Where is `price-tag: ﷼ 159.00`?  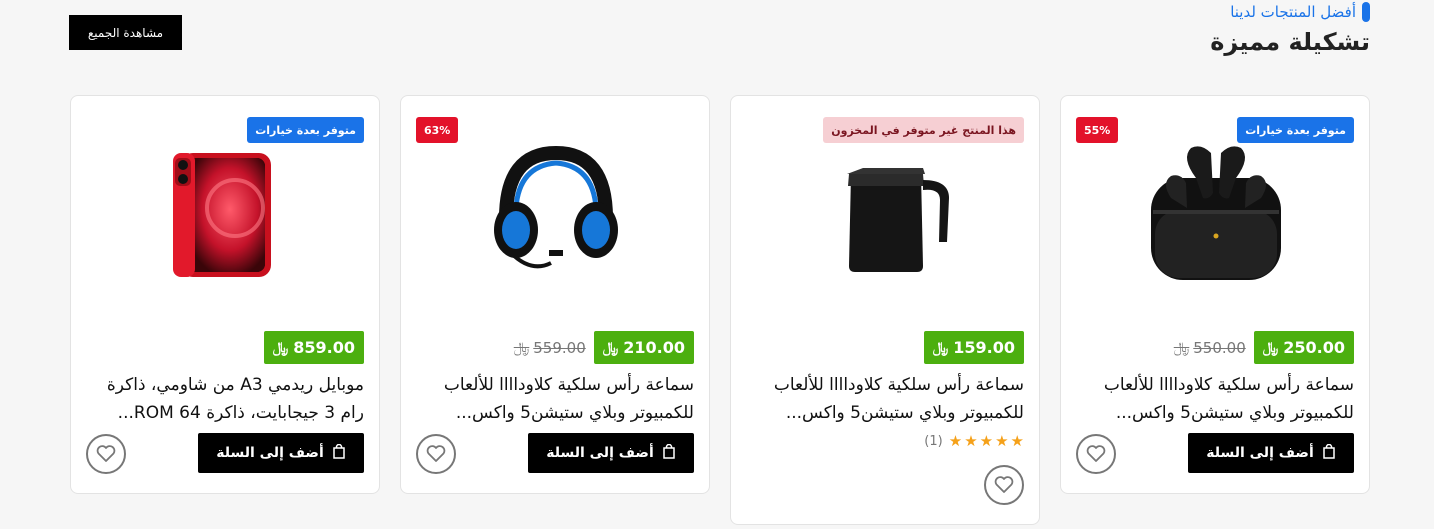
price-tag: ﷼ 159.00 is located at coordinates (973, 347).